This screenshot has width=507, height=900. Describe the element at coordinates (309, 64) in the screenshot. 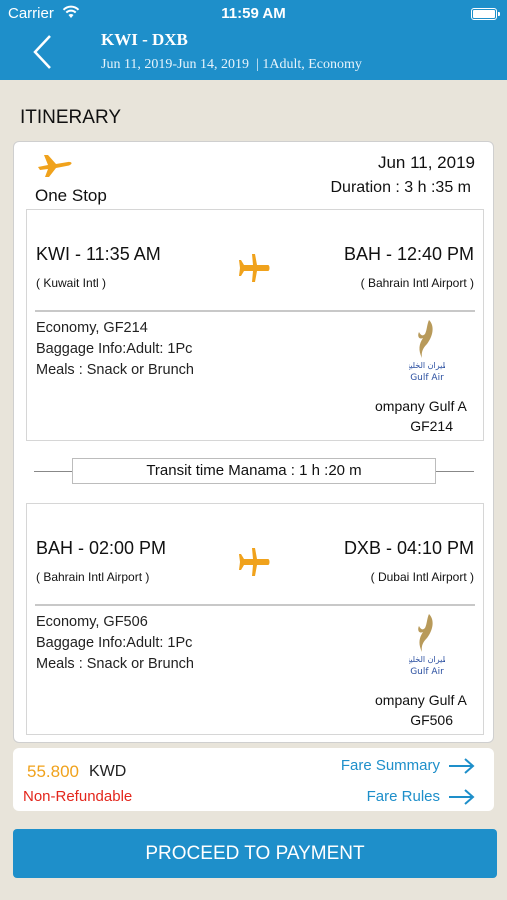

I see `trip-passengers: | 1Adult, Economy` at that location.